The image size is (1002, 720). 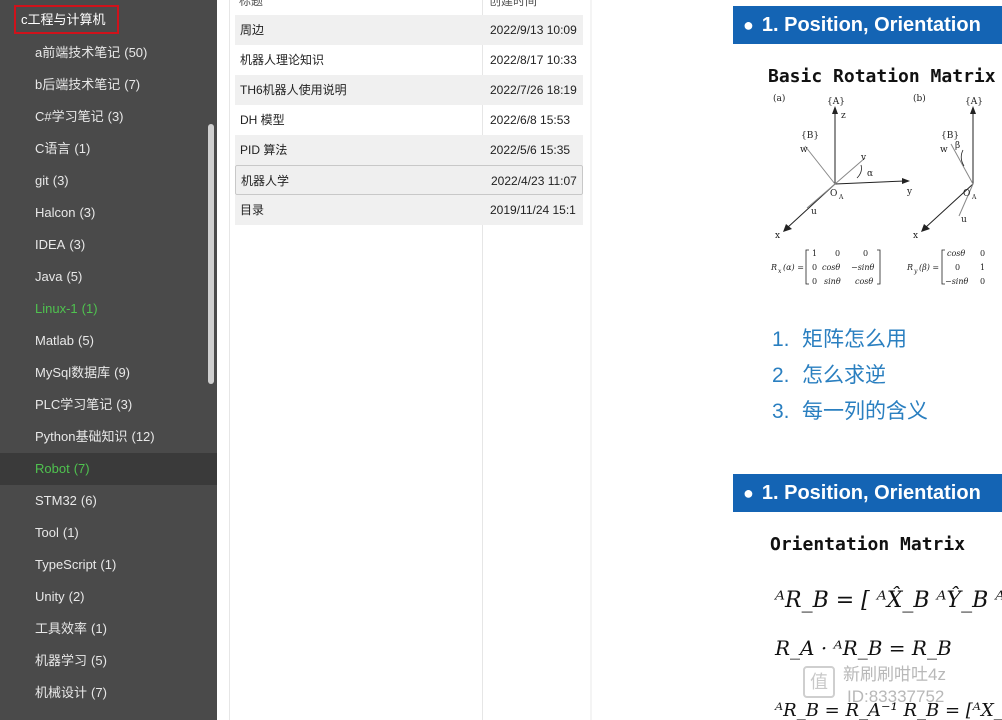 What do you see at coordinates (251, 5) in the screenshot?
I see `column-header-title: 标题` at bounding box center [251, 5].